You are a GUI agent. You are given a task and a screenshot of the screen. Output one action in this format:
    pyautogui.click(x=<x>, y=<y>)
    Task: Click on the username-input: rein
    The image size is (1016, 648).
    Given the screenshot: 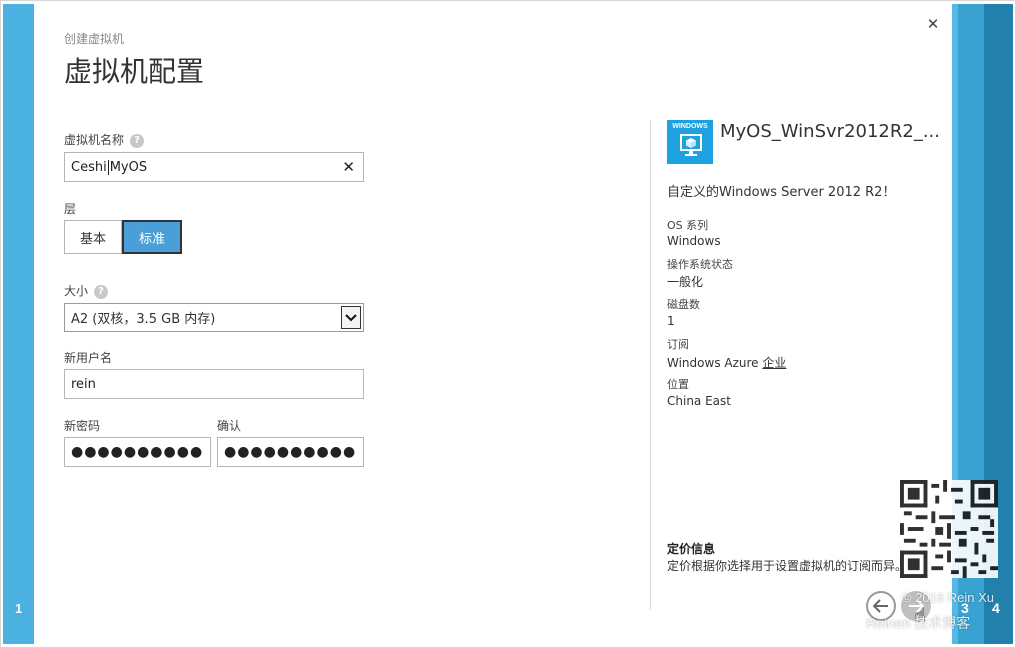 What is the action you would take?
    pyautogui.click(x=214, y=384)
    